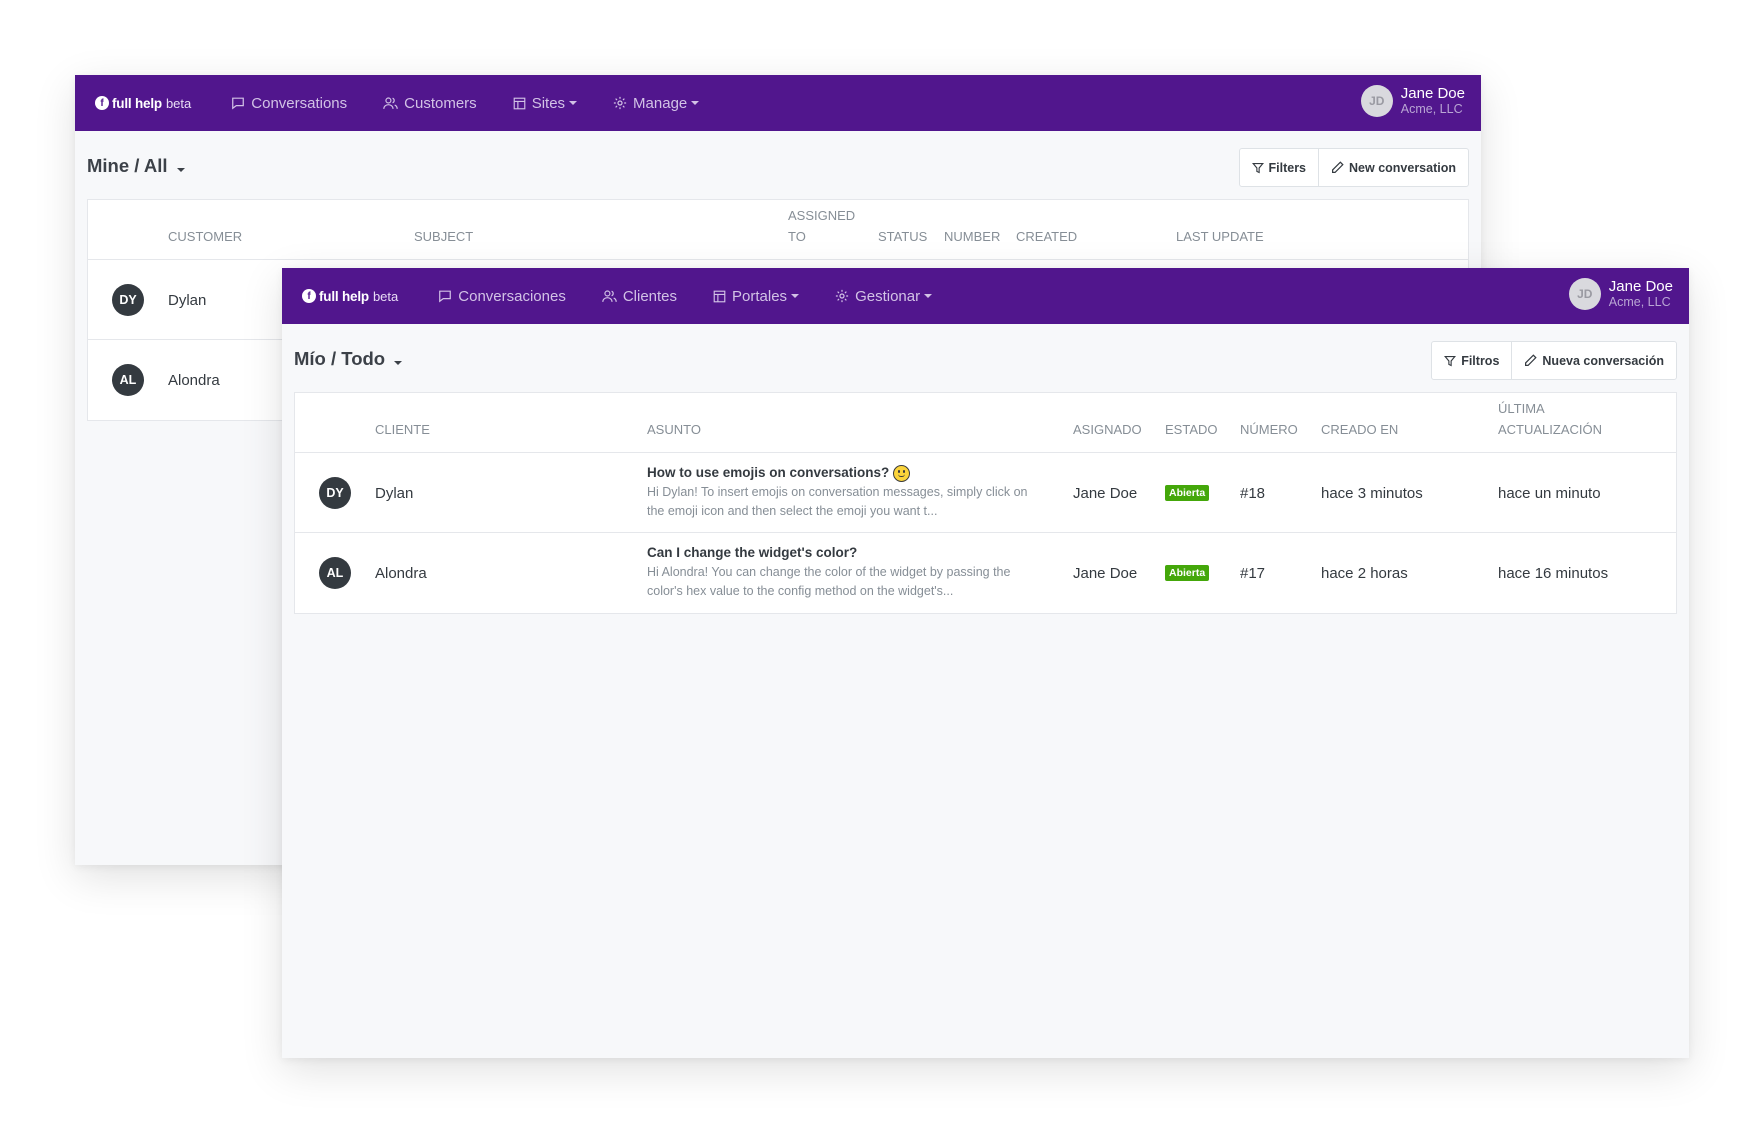  Describe the element at coordinates (128, 300) in the screenshot. I see `avatar: DY` at that location.